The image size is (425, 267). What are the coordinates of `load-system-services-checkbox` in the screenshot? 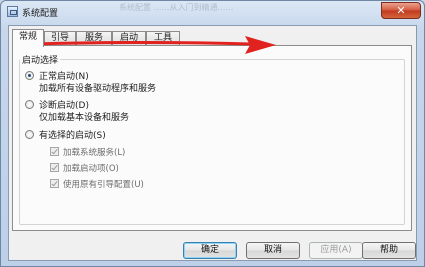 It's located at (54, 151).